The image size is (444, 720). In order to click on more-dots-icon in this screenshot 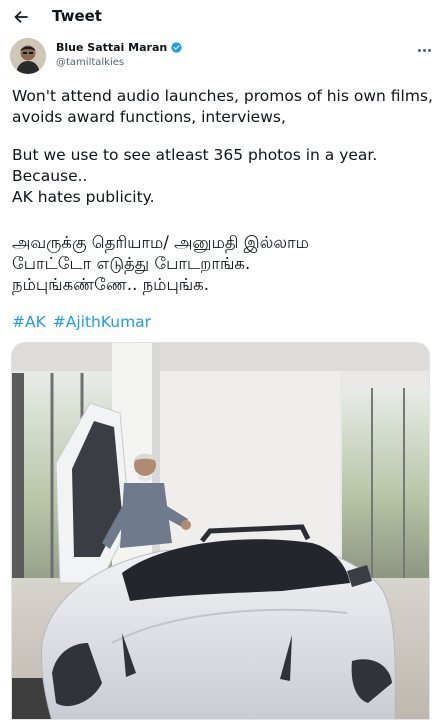, I will do `click(419, 50)`.